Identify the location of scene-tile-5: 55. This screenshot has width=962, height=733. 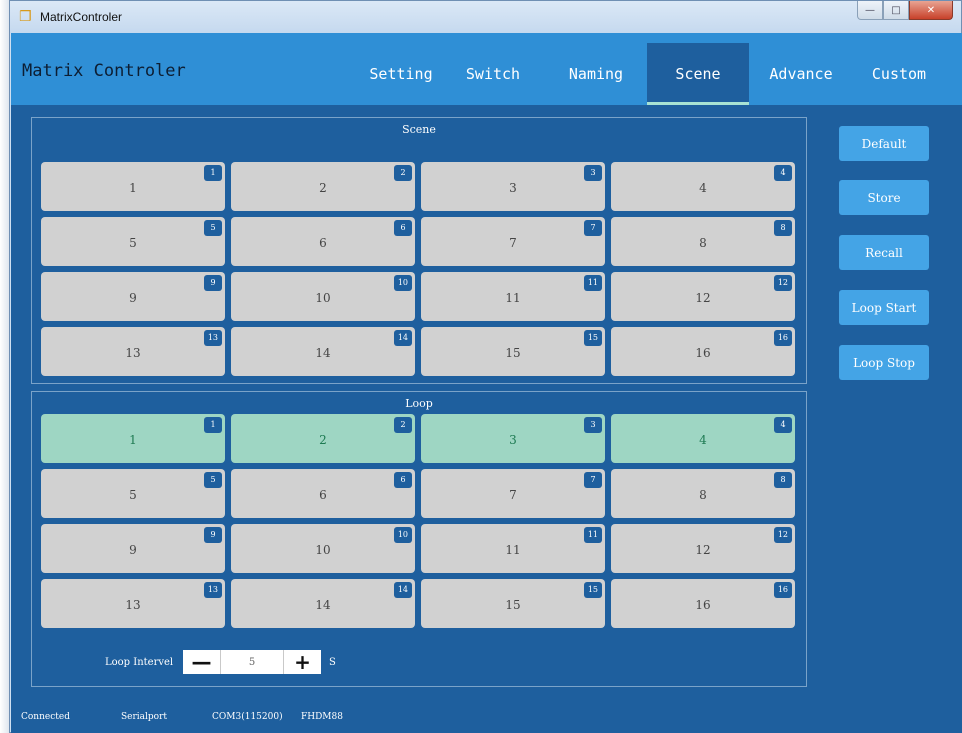
(133, 241).